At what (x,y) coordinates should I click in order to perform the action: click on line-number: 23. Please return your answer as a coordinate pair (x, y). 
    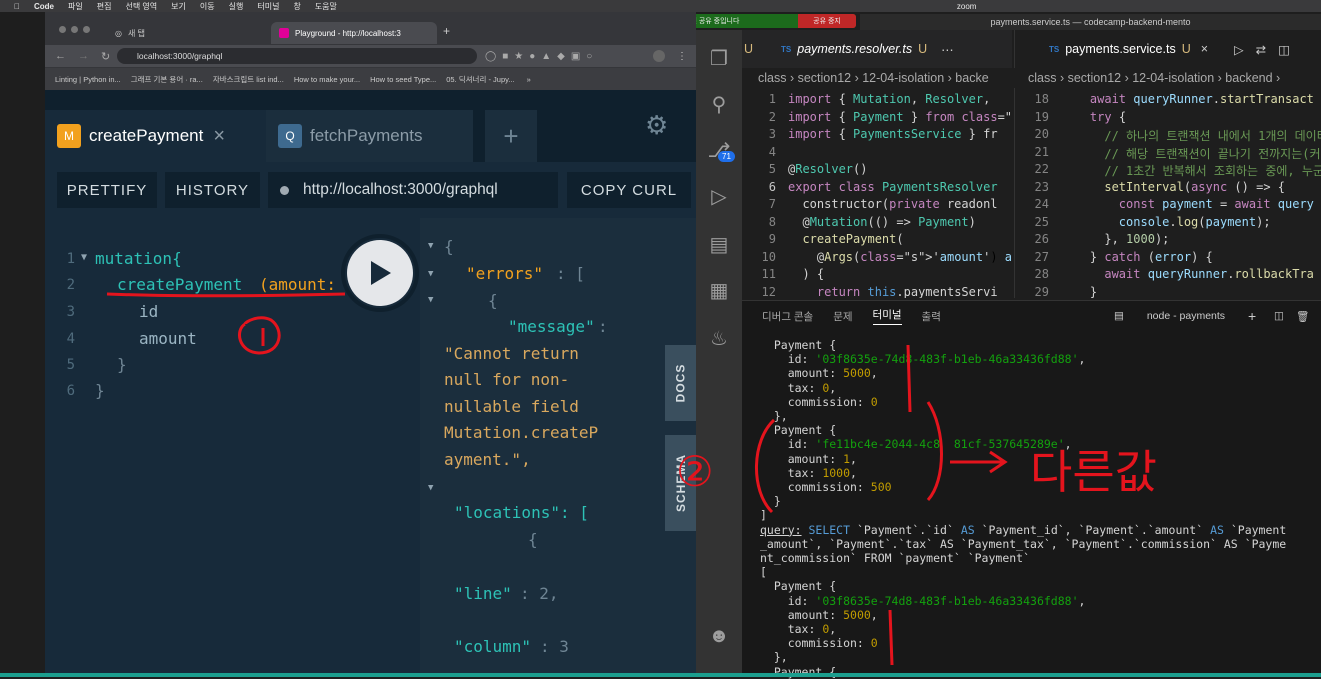
    Looking at the image, I should click on (1041, 186).